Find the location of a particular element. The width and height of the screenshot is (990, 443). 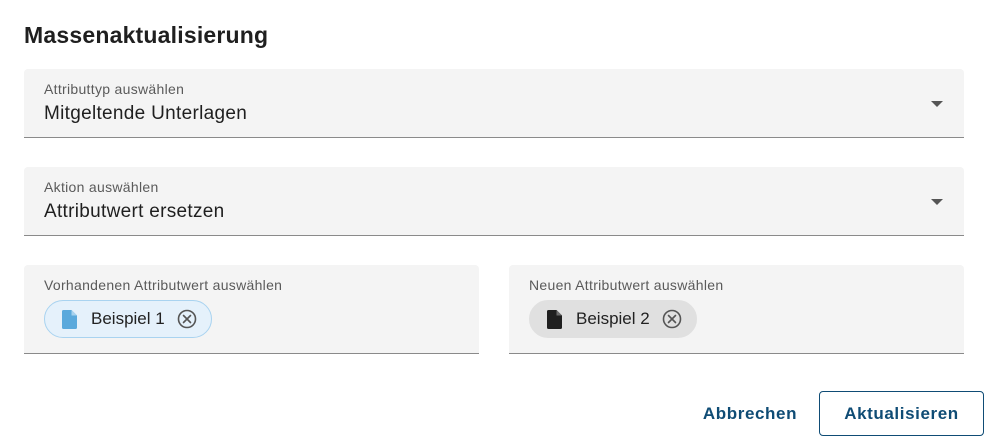

action-label: Aktion auswählen is located at coordinates (101, 187).